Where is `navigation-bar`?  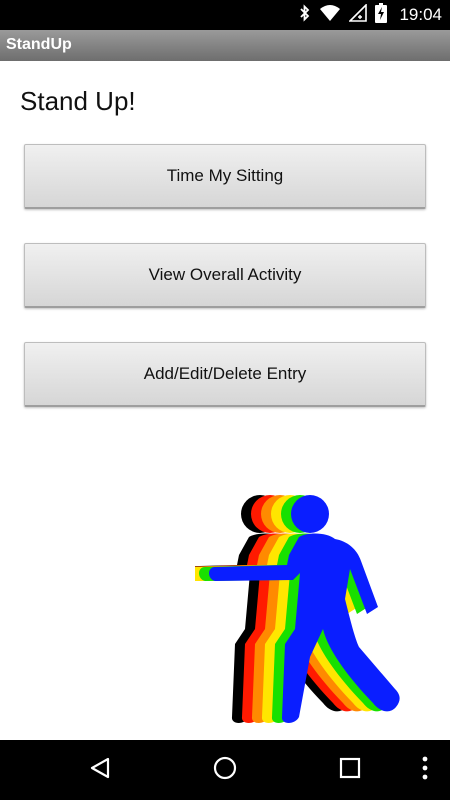 navigation-bar is located at coordinates (225, 770).